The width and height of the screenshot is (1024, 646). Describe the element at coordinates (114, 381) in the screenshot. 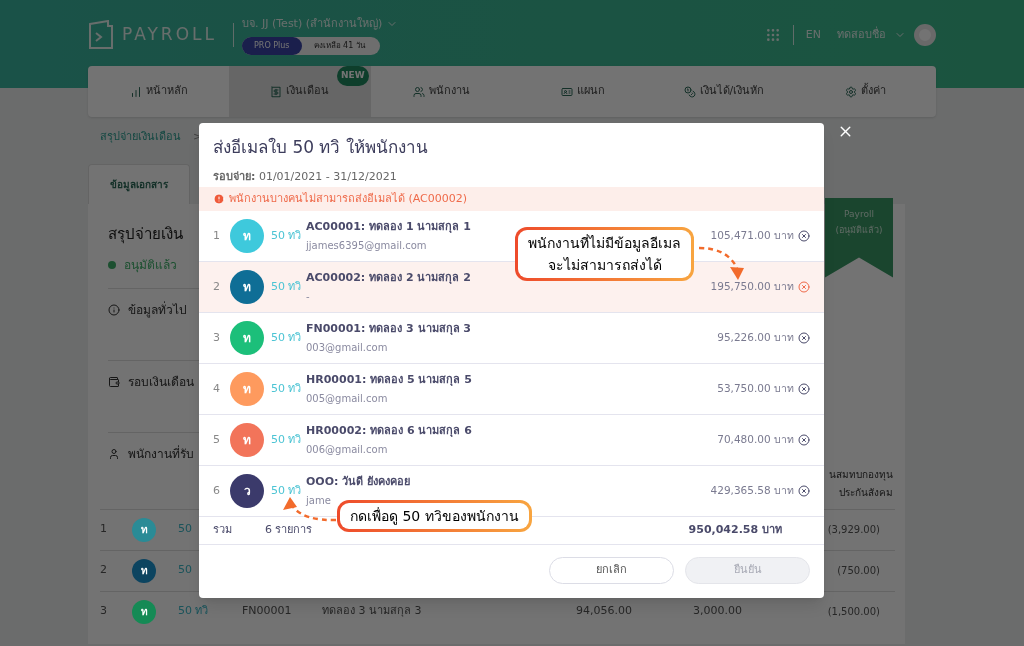

I see `wallet-icon` at that location.